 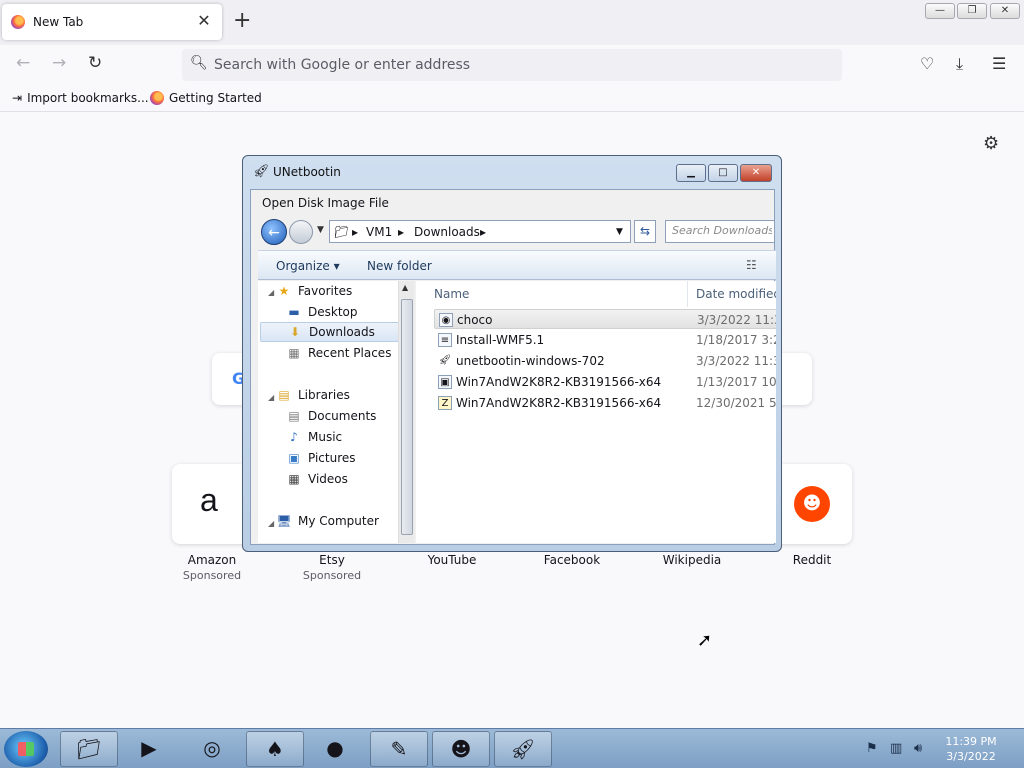 I want to click on history-dropdown-icon: ▼, so click(x=320, y=230).